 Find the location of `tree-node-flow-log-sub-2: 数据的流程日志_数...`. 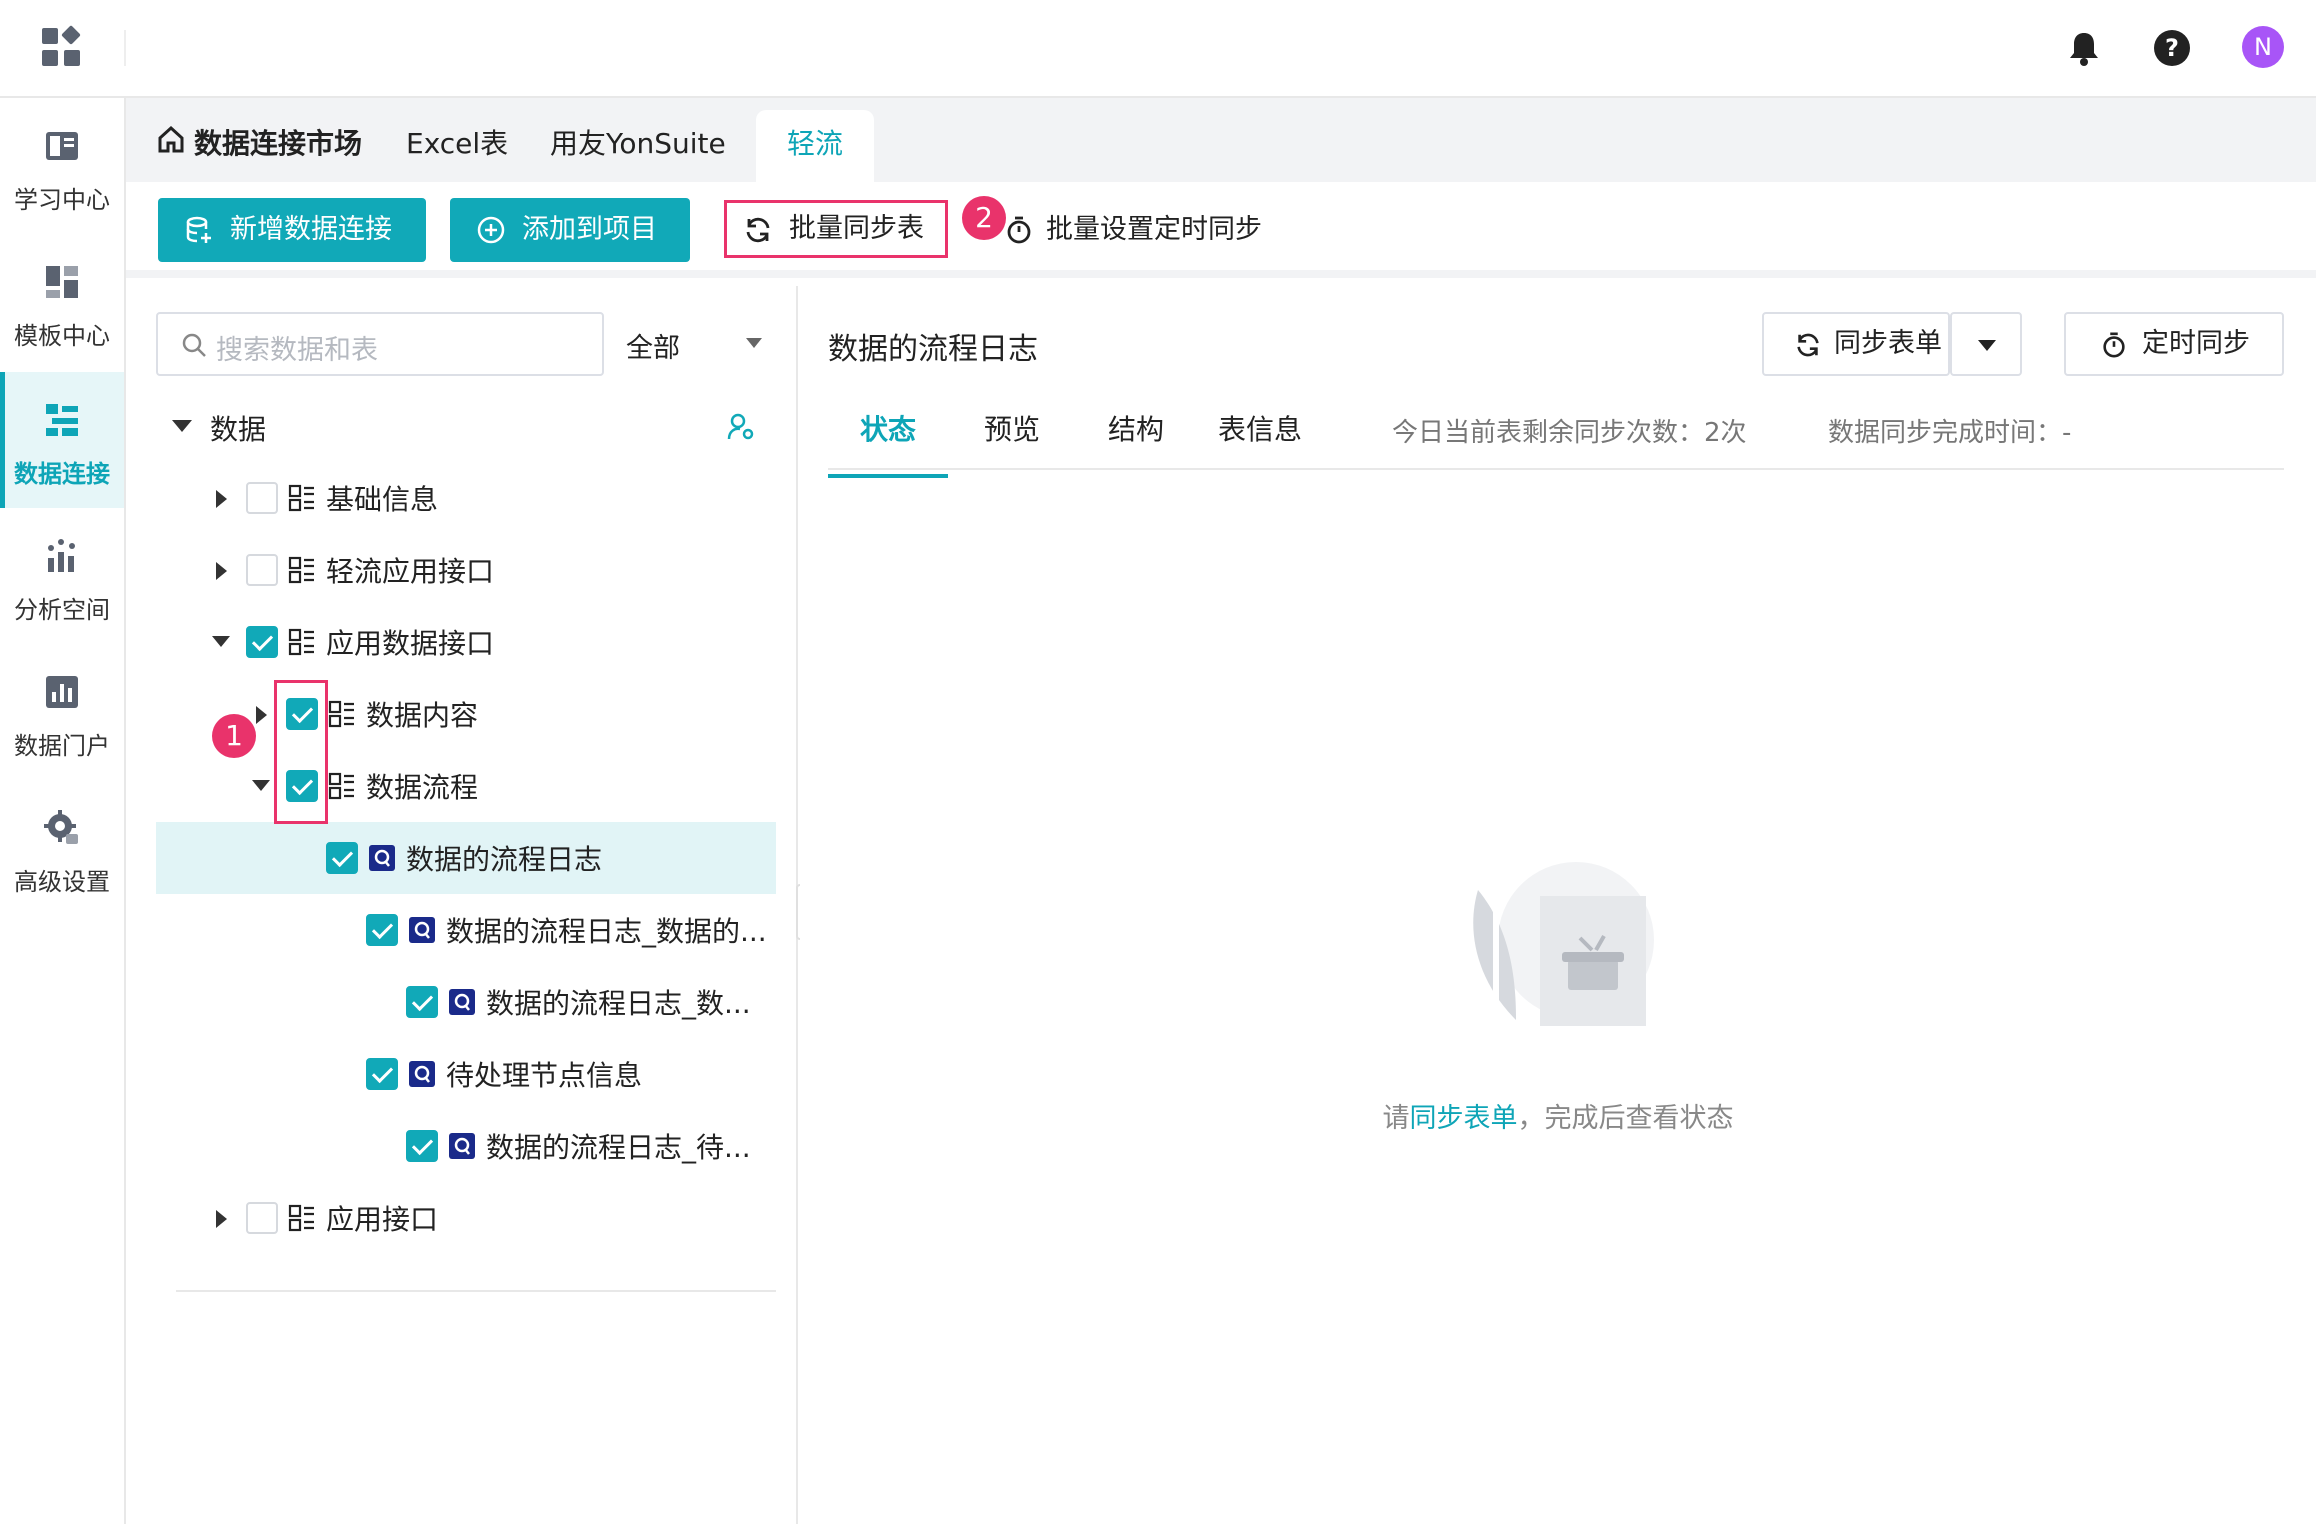

tree-node-flow-log-sub-2: 数据的流程日志_数... is located at coordinates (462, 1002).